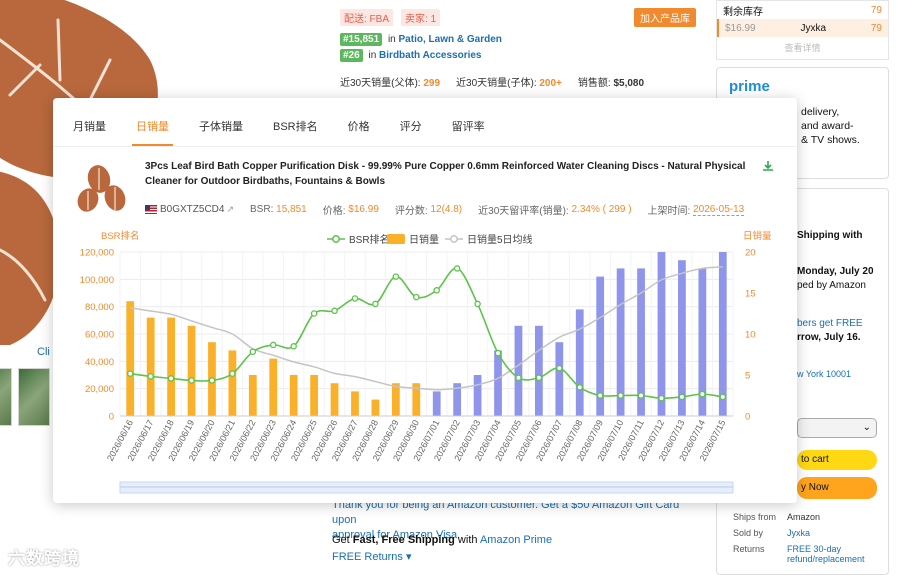  Describe the element at coordinates (99, 307) in the screenshot. I see `y-tick-left: 80,000` at that location.